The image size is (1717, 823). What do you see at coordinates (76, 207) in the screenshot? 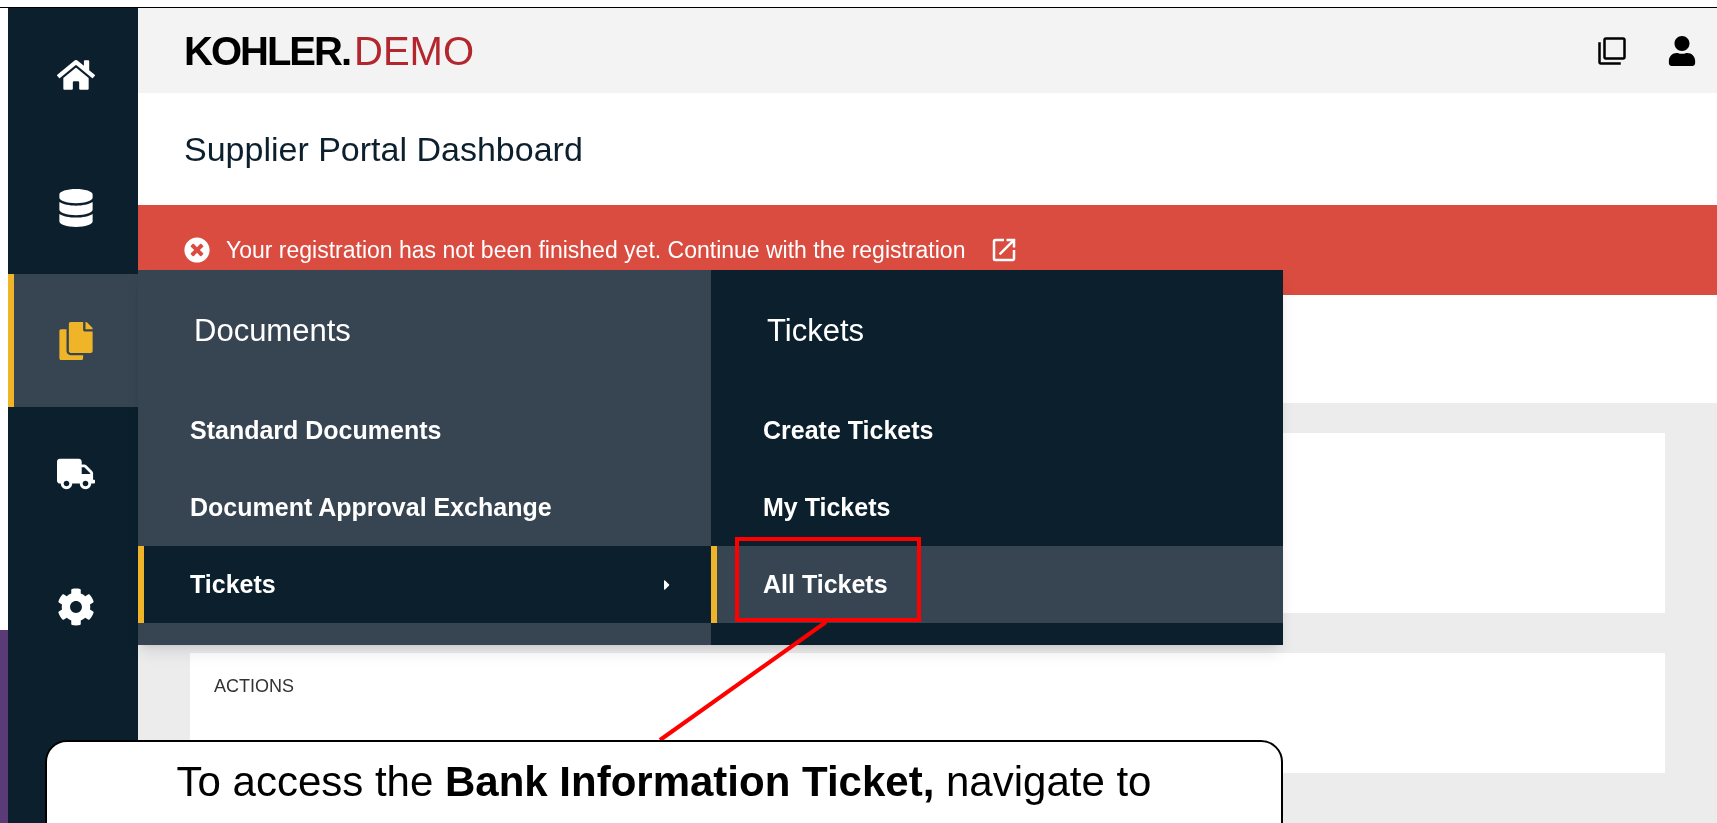
I see `database-icon` at bounding box center [76, 207].